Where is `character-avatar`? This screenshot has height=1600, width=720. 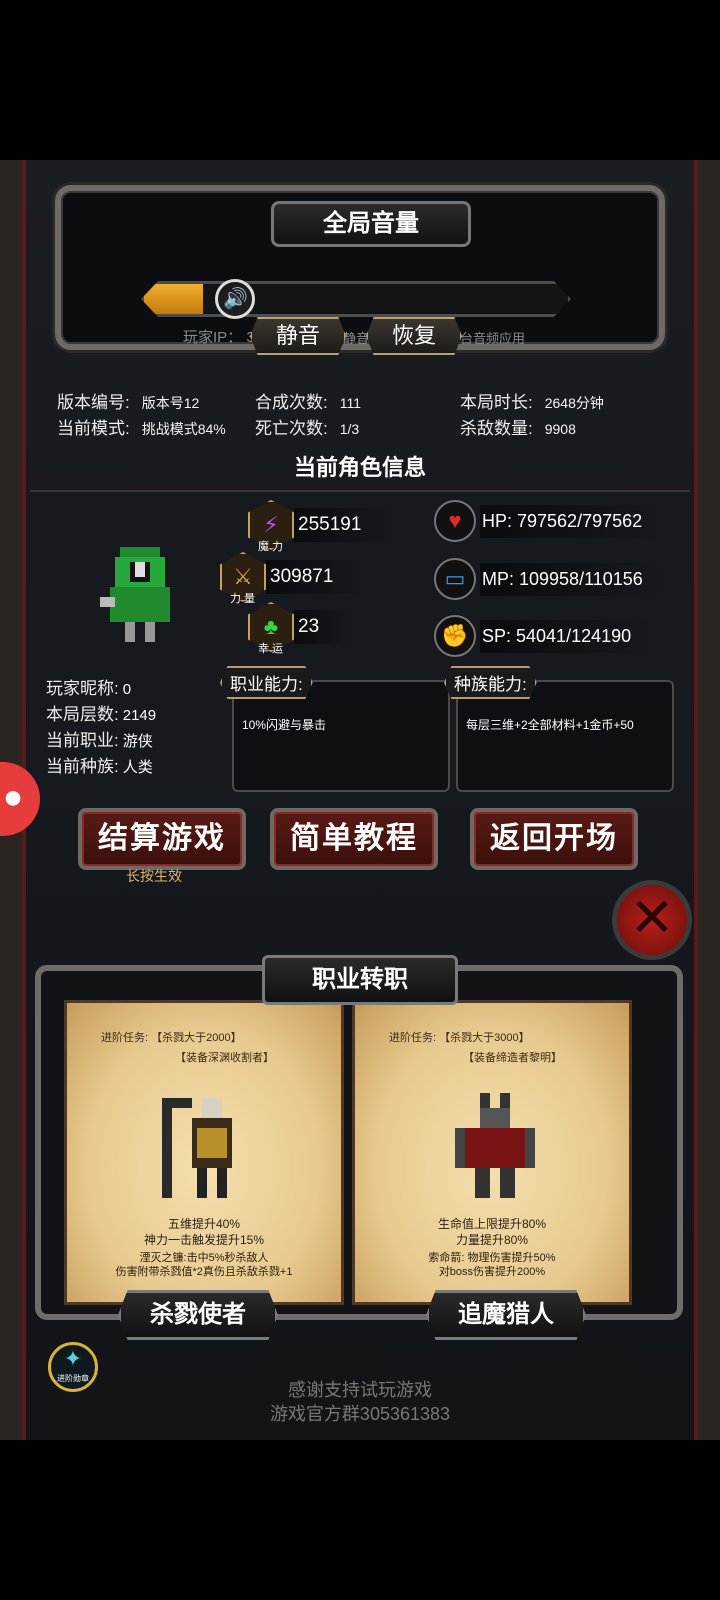 character-avatar is located at coordinates (135, 594).